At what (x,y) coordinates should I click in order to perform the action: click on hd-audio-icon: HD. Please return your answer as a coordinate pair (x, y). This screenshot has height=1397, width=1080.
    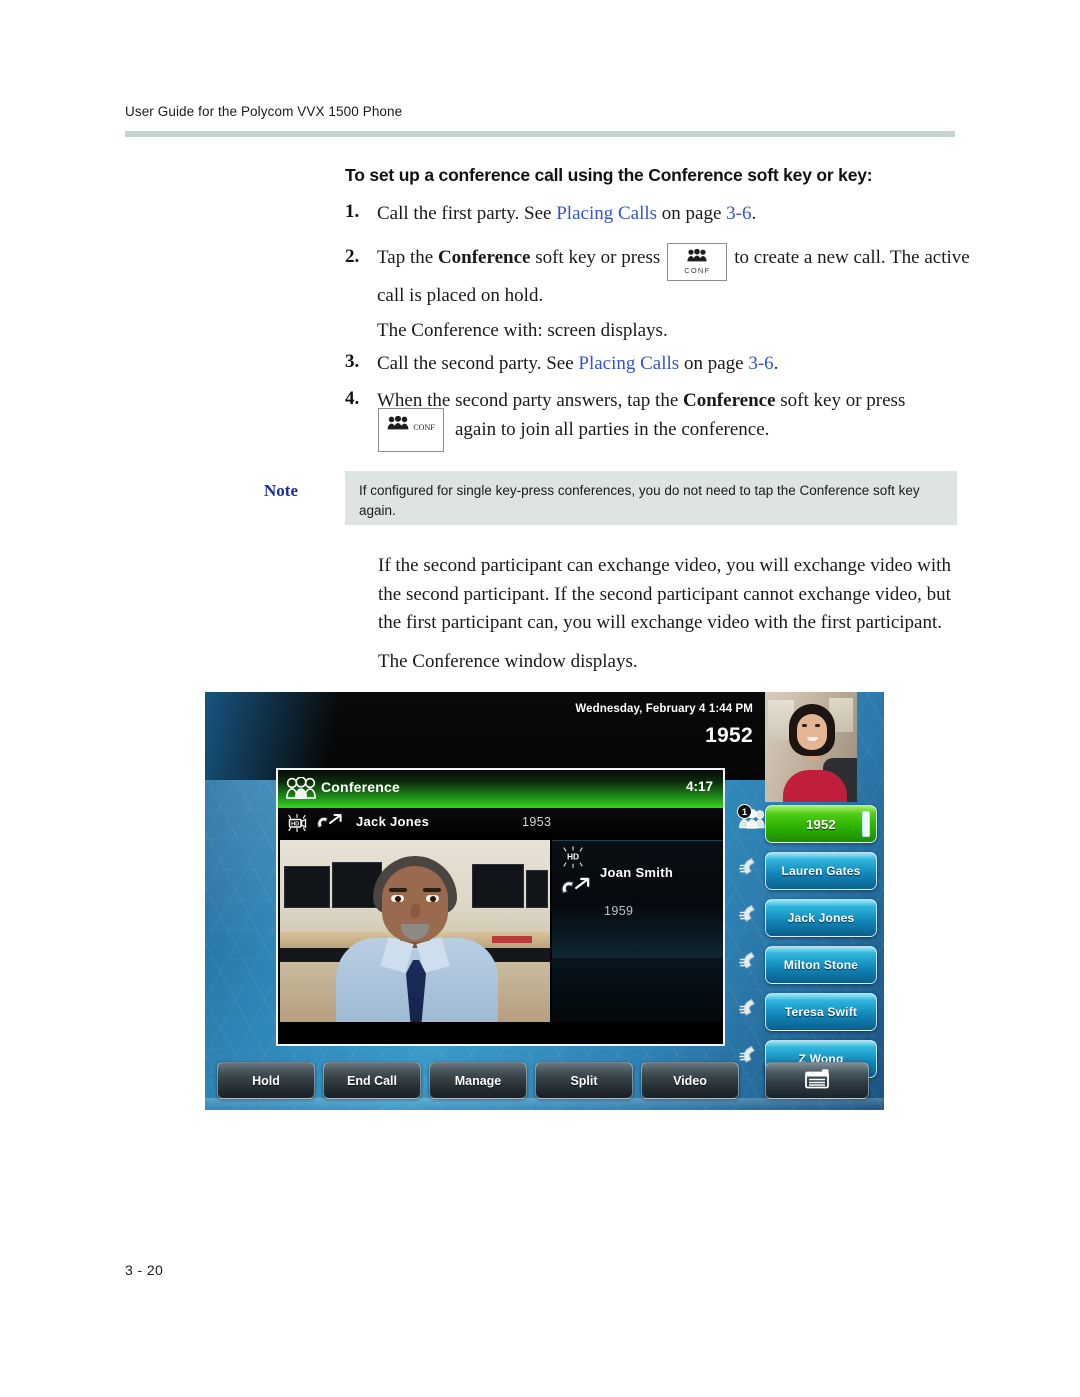
    Looking at the image, I should click on (573, 860).